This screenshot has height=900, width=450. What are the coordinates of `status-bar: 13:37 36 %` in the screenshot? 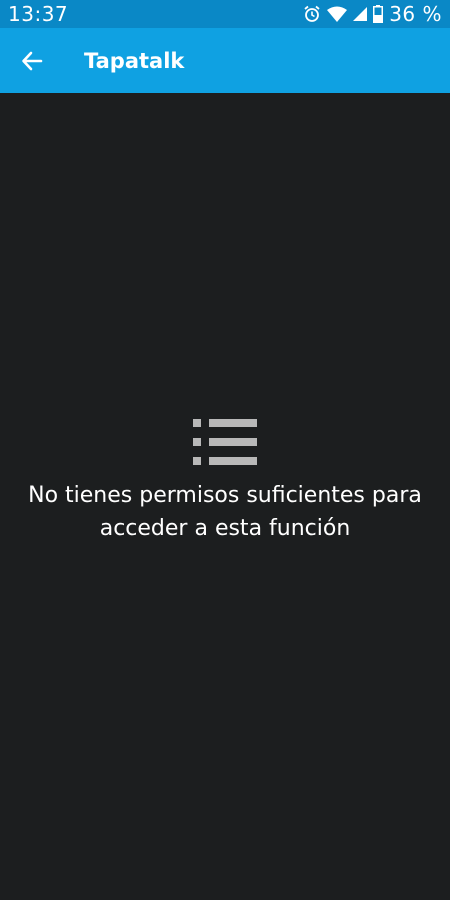 It's located at (225, 14).